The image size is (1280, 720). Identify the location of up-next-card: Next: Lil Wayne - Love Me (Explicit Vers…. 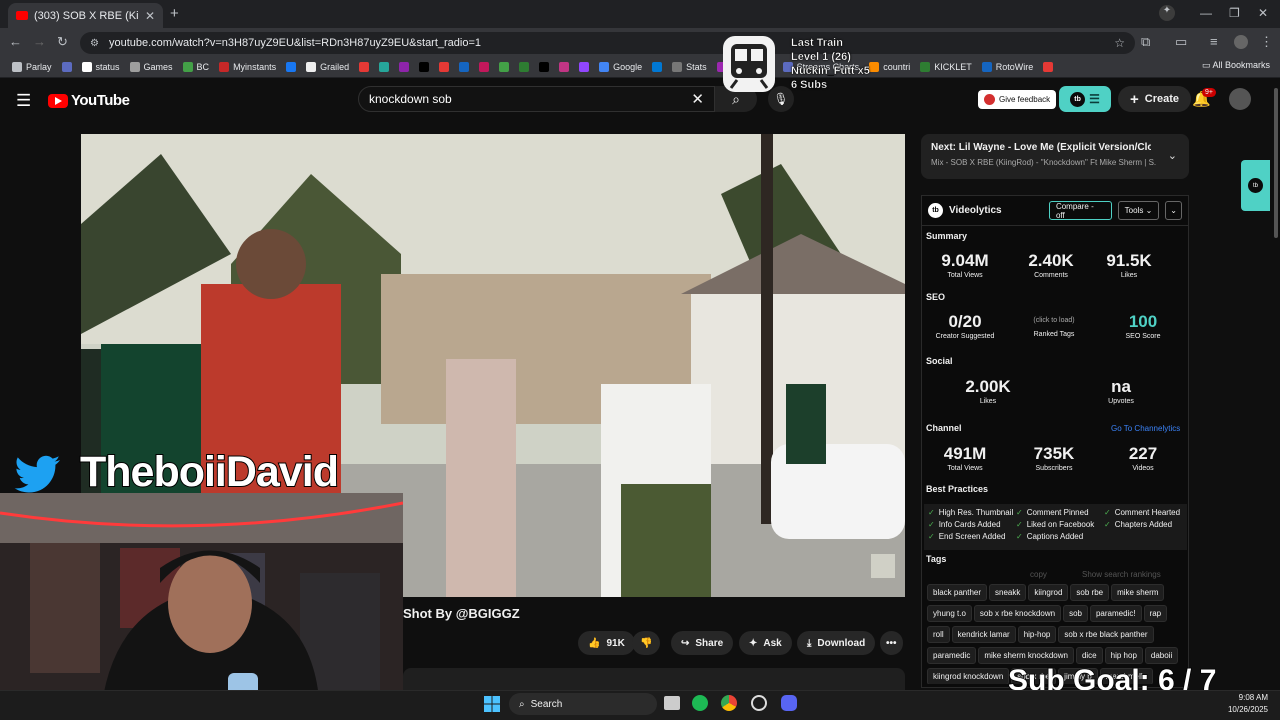
(1055, 156).